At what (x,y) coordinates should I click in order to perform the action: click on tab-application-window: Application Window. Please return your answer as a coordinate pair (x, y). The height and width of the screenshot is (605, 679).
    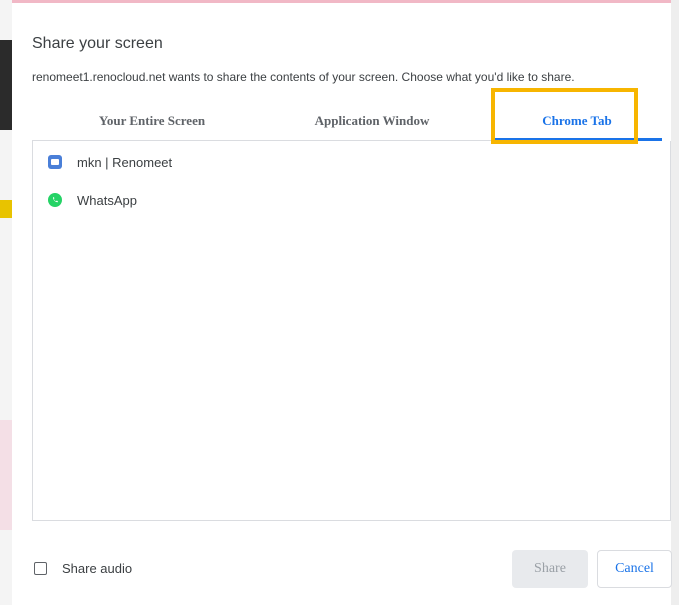
    Looking at the image, I should click on (372, 121).